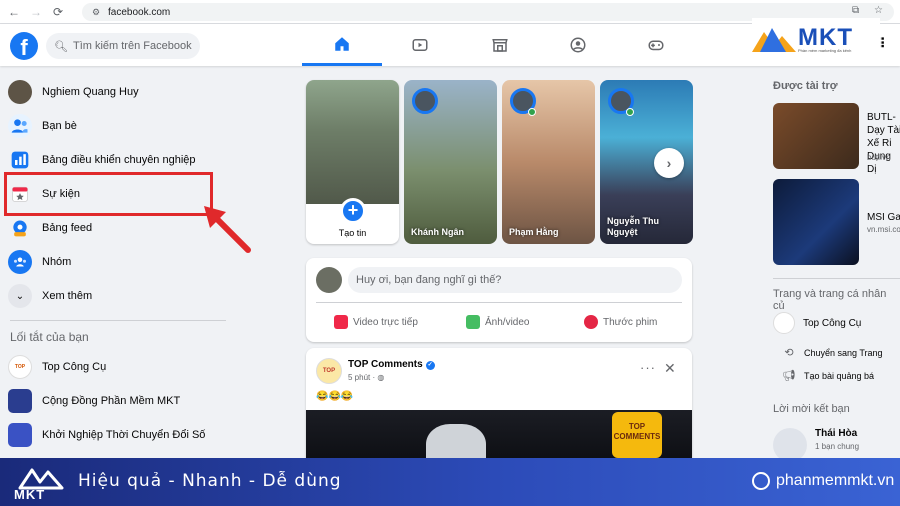 This screenshot has width=900, height=506. Describe the element at coordinates (352, 162) in the screenshot. I see `create-story-card: + Tạo tin` at that location.